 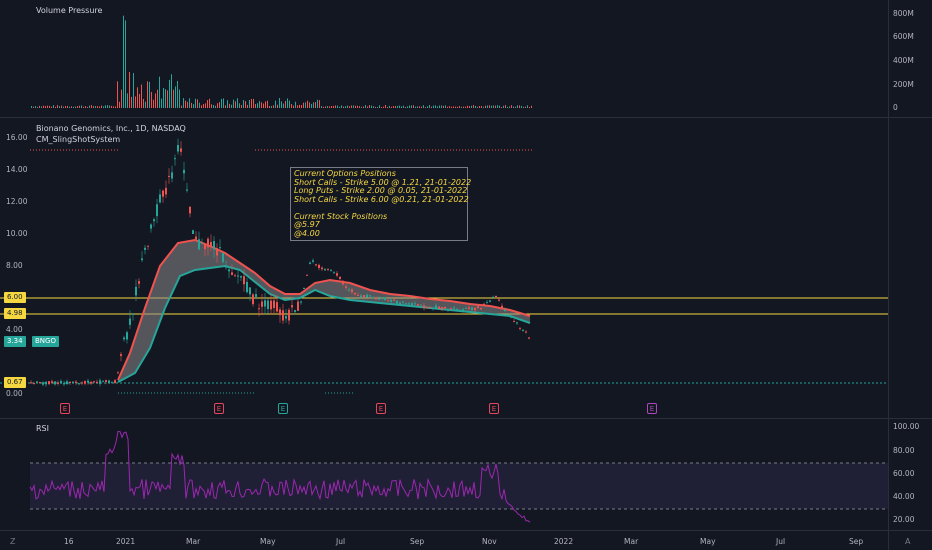 What do you see at coordinates (904, 496) in the screenshot?
I see `rsi-axis-label: 40.00` at bounding box center [904, 496].